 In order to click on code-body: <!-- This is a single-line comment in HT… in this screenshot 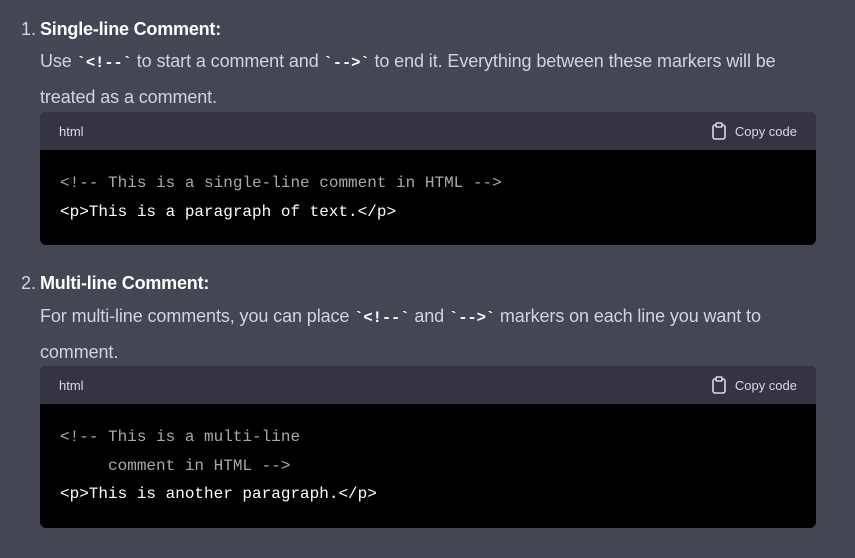, I will do `click(428, 188)`.